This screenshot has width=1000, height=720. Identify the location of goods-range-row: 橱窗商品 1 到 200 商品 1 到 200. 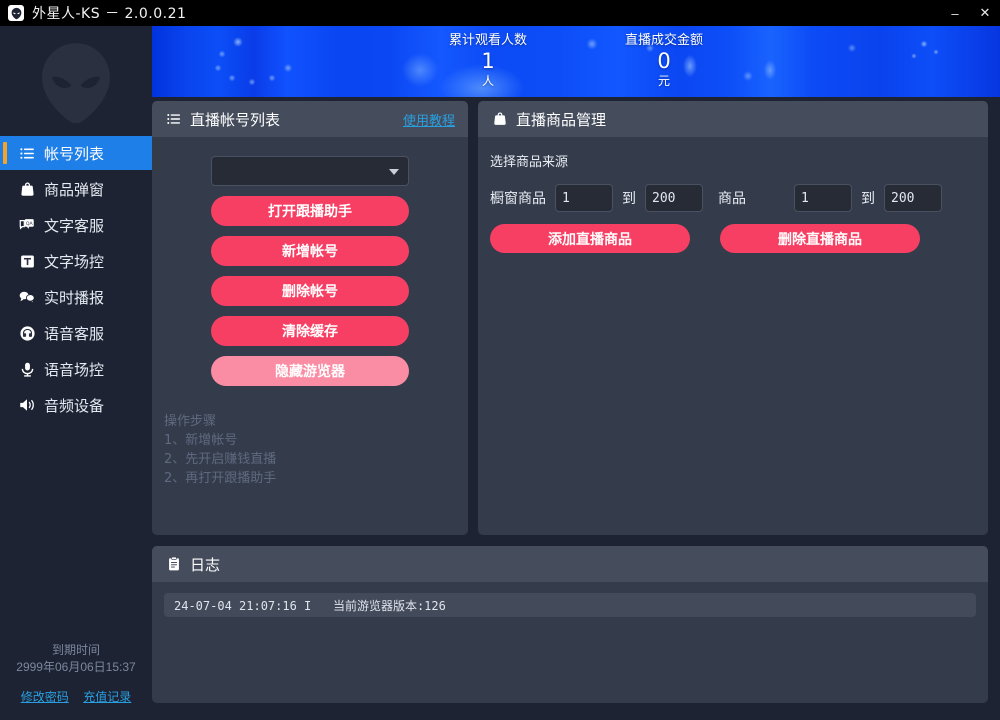
(733, 198).